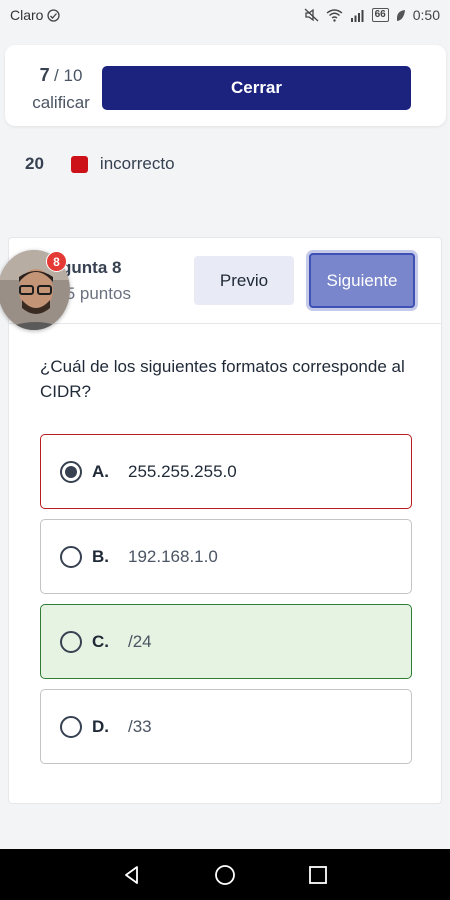 The height and width of the screenshot is (900, 450). What do you see at coordinates (226, 556) in the screenshot?
I see `option-b: B. 192.168.1.0` at bounding box center [226, 556].